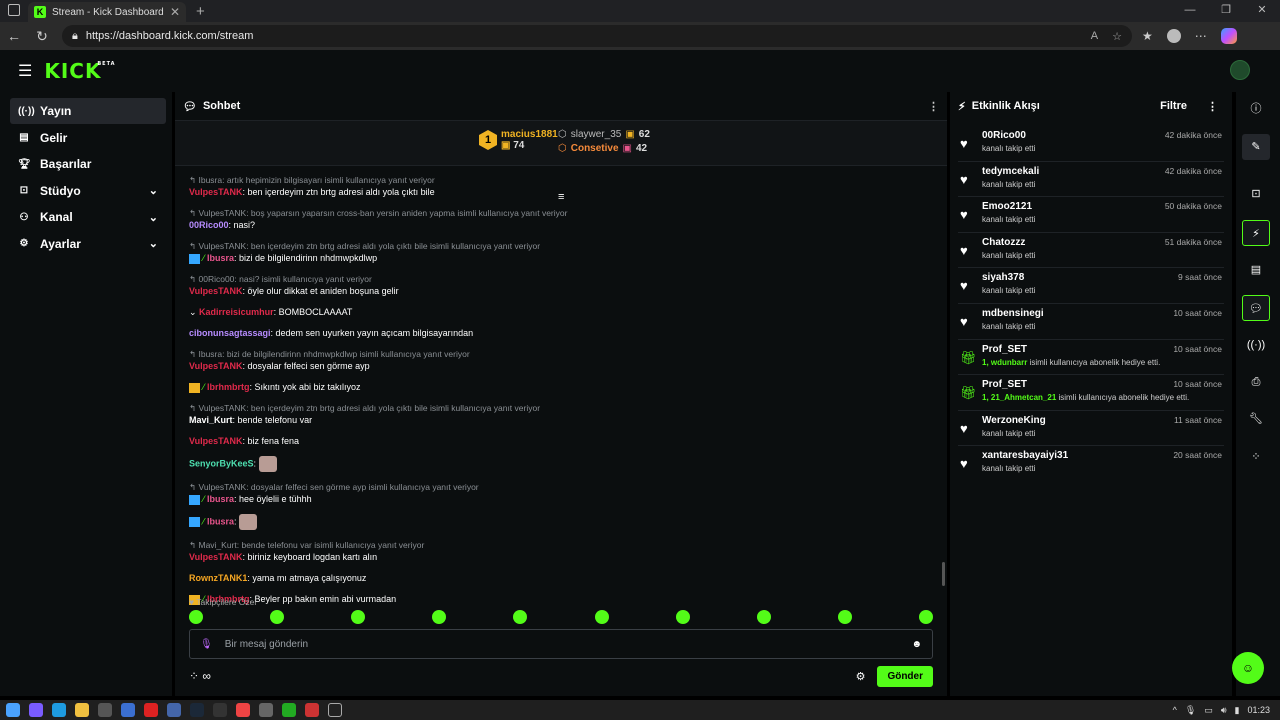 This screenshot has width=1280, height=720. I want to click on chat-username: RownzTANK1, so click(218, 578).